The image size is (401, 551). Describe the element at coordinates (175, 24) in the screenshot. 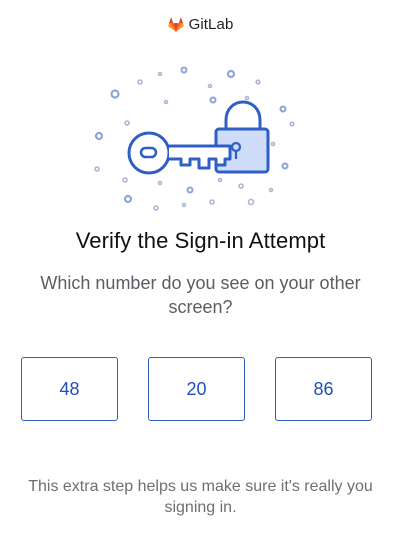

I see `gitlab-logo-icon` at that location.